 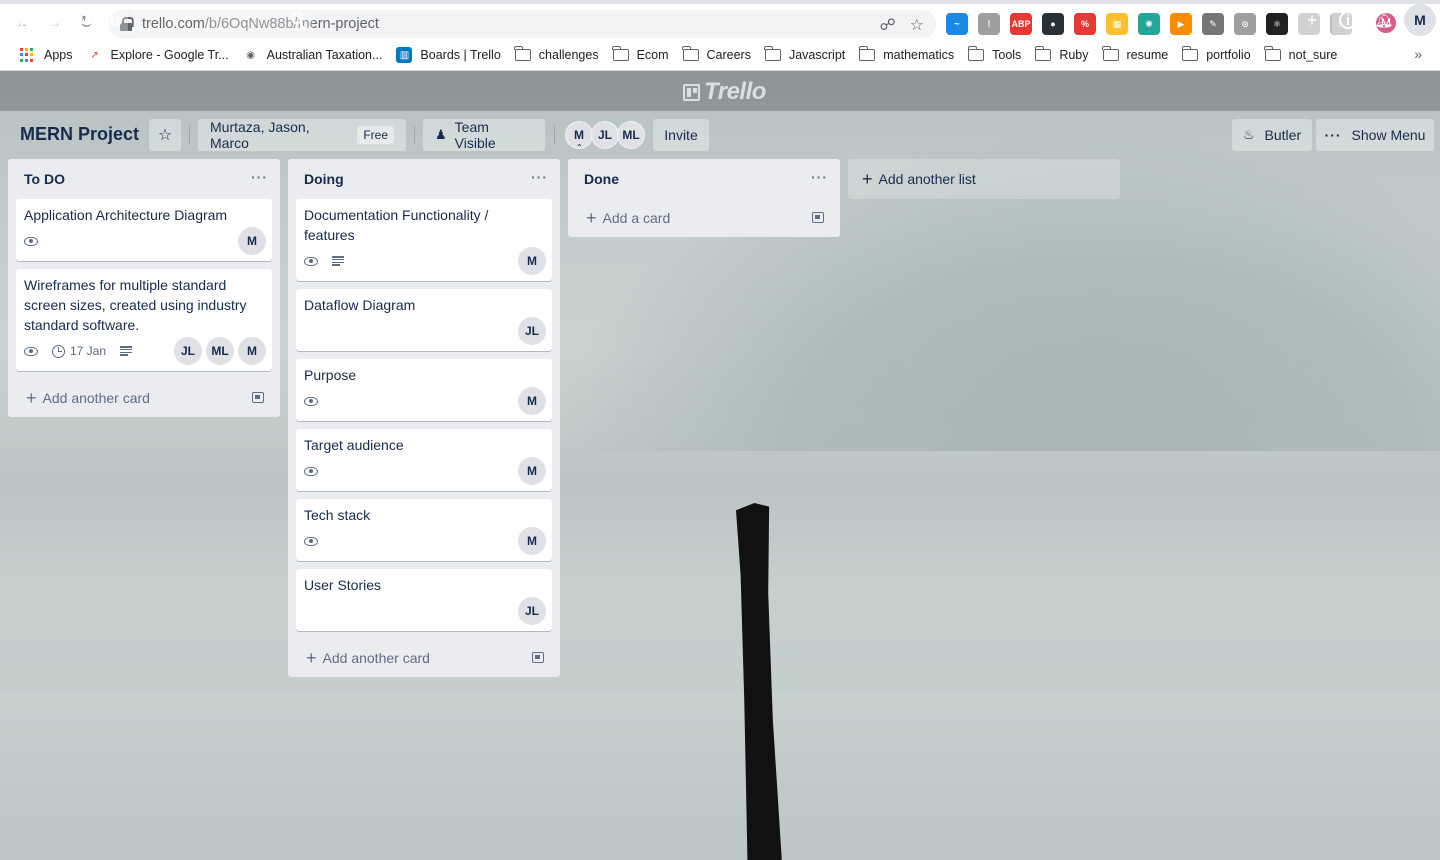 I want to click on search-input, so click(x=223, y=20).